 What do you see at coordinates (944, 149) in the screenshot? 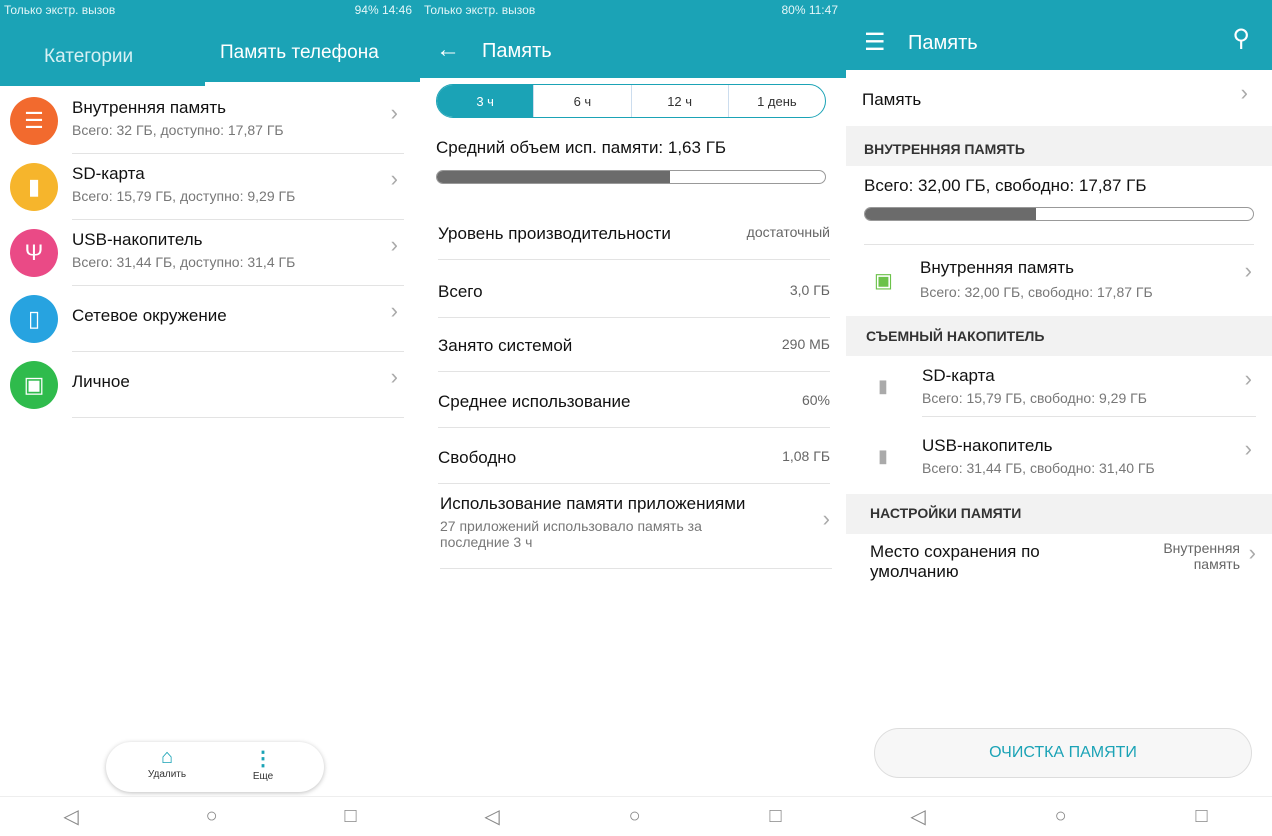
I see `internal-section-header: ВНУТРЕННЯЯ ПАМЯТЬ` at bounding box center [944, 149].